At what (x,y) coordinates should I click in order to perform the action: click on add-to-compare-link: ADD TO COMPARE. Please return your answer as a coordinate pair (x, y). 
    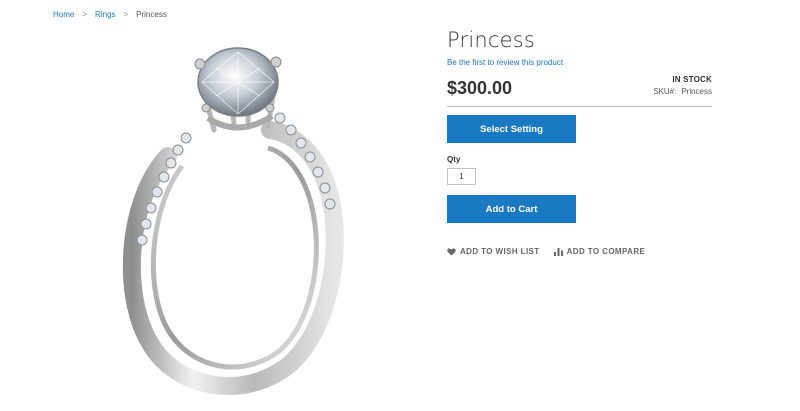
    Looking at the image, I should click on (599, 251).